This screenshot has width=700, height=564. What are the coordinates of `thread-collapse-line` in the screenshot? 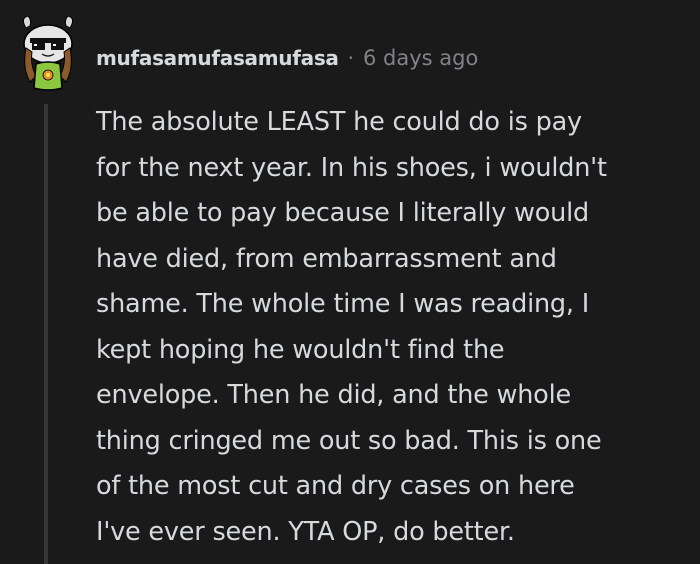 It's located at (46, 334).